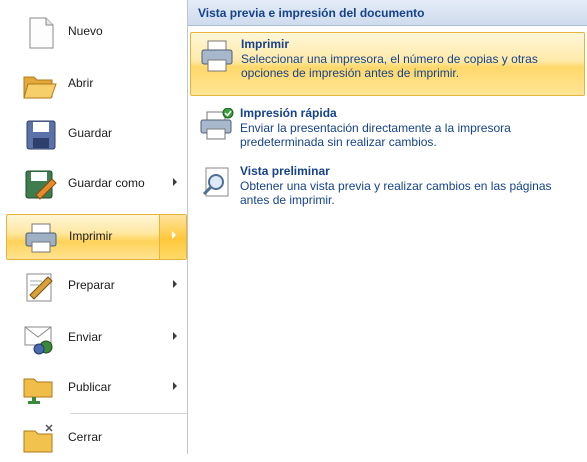 The image size is (587, 462). Describe the element at coordinates (217, 124) in the screenshot. I see `quick-print-icon` at that location.